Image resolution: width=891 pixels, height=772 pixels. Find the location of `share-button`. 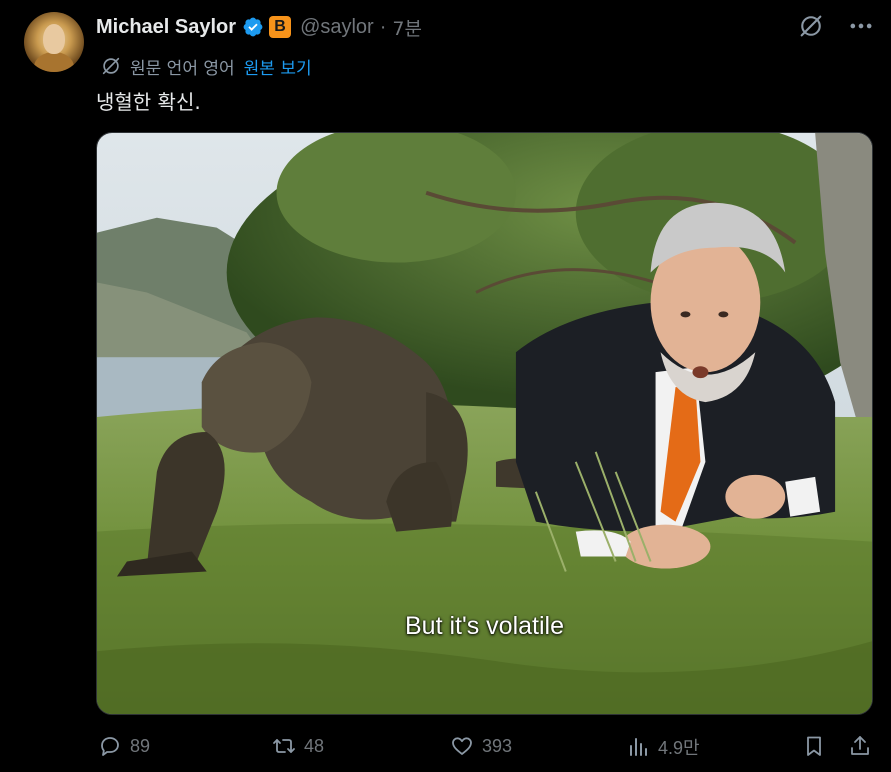

share-button is located at coordinates (860, 746).